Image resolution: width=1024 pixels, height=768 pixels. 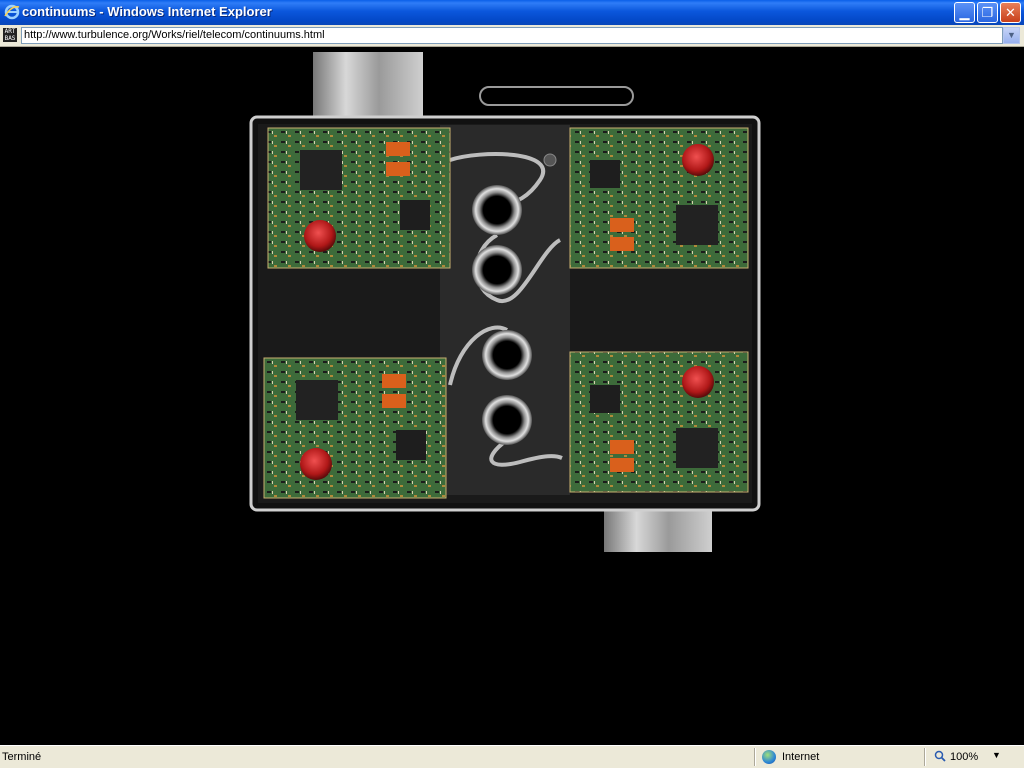 I want to click on address-dropdown-button: ▼, so click(x=1011, y=35).